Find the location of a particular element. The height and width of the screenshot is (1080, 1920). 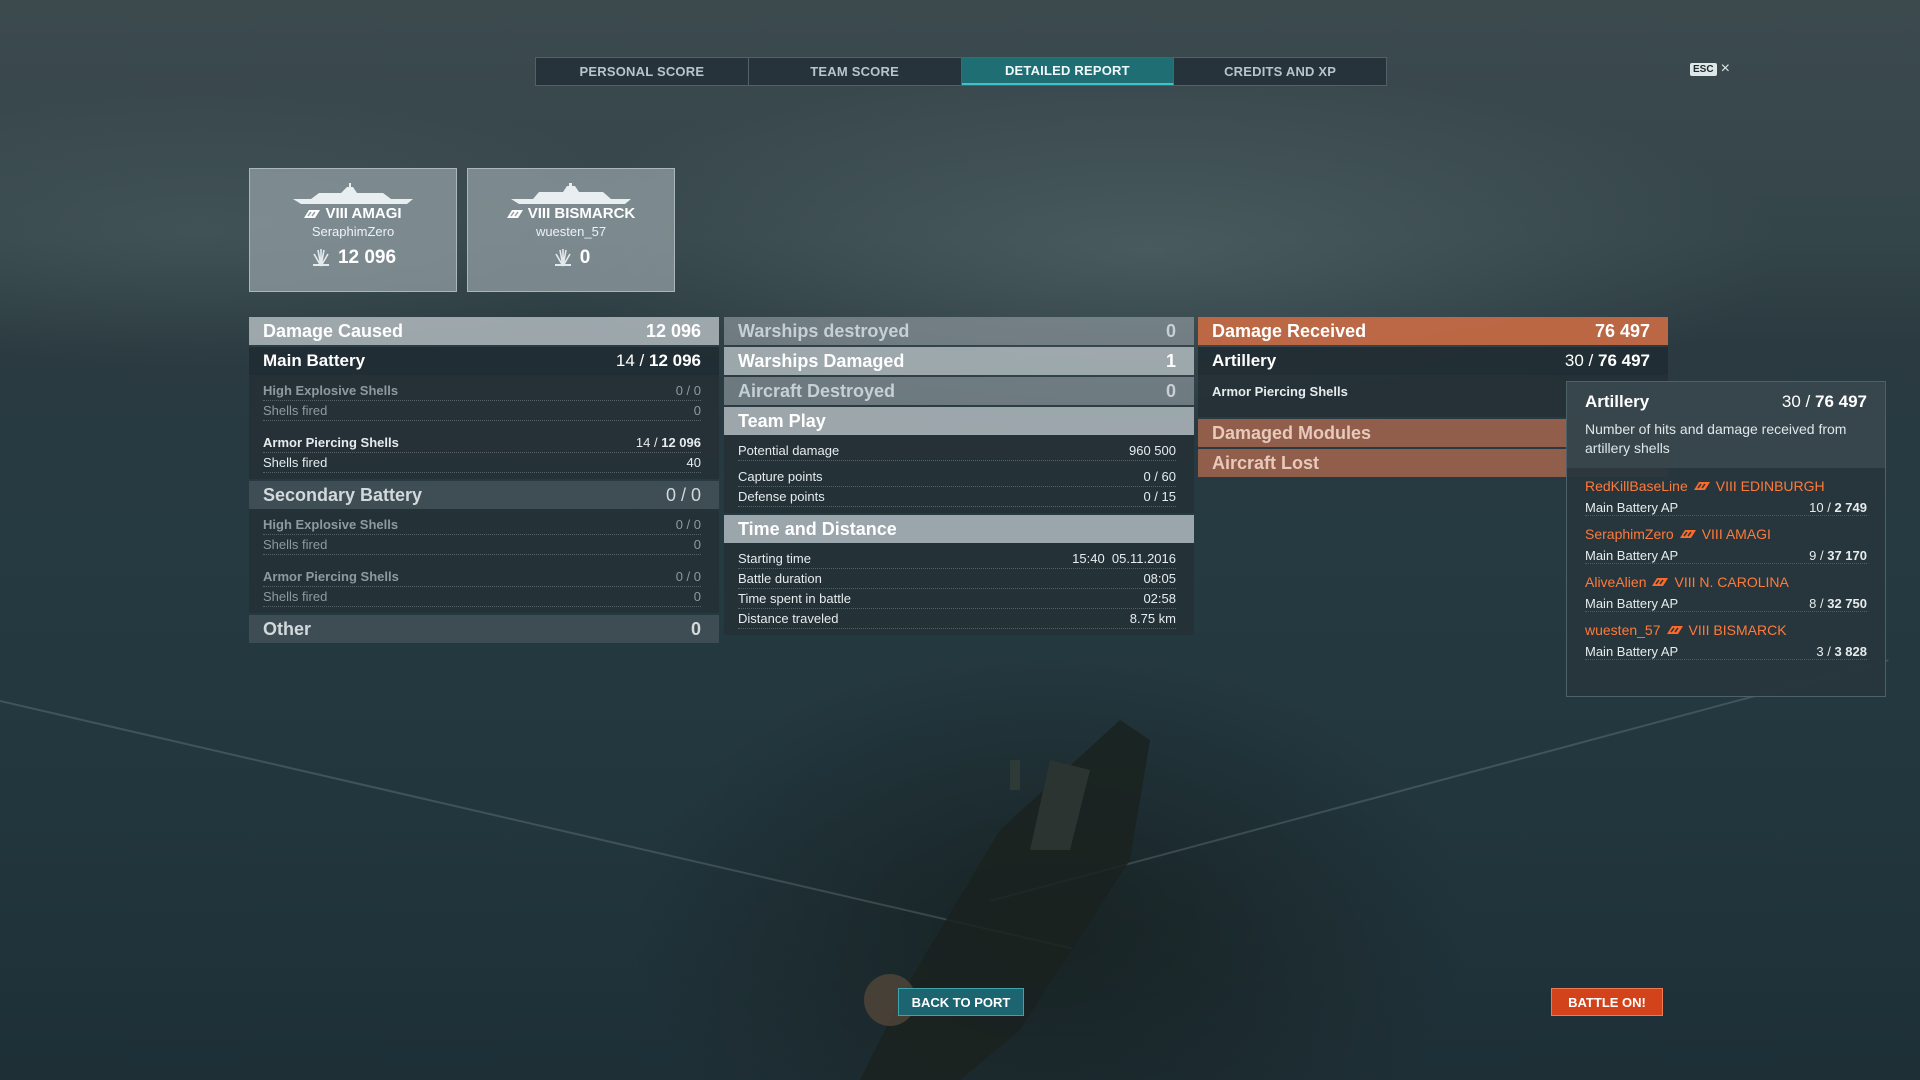

enemy-player-name: AliveAlien is located at coordinates (1616, 582).